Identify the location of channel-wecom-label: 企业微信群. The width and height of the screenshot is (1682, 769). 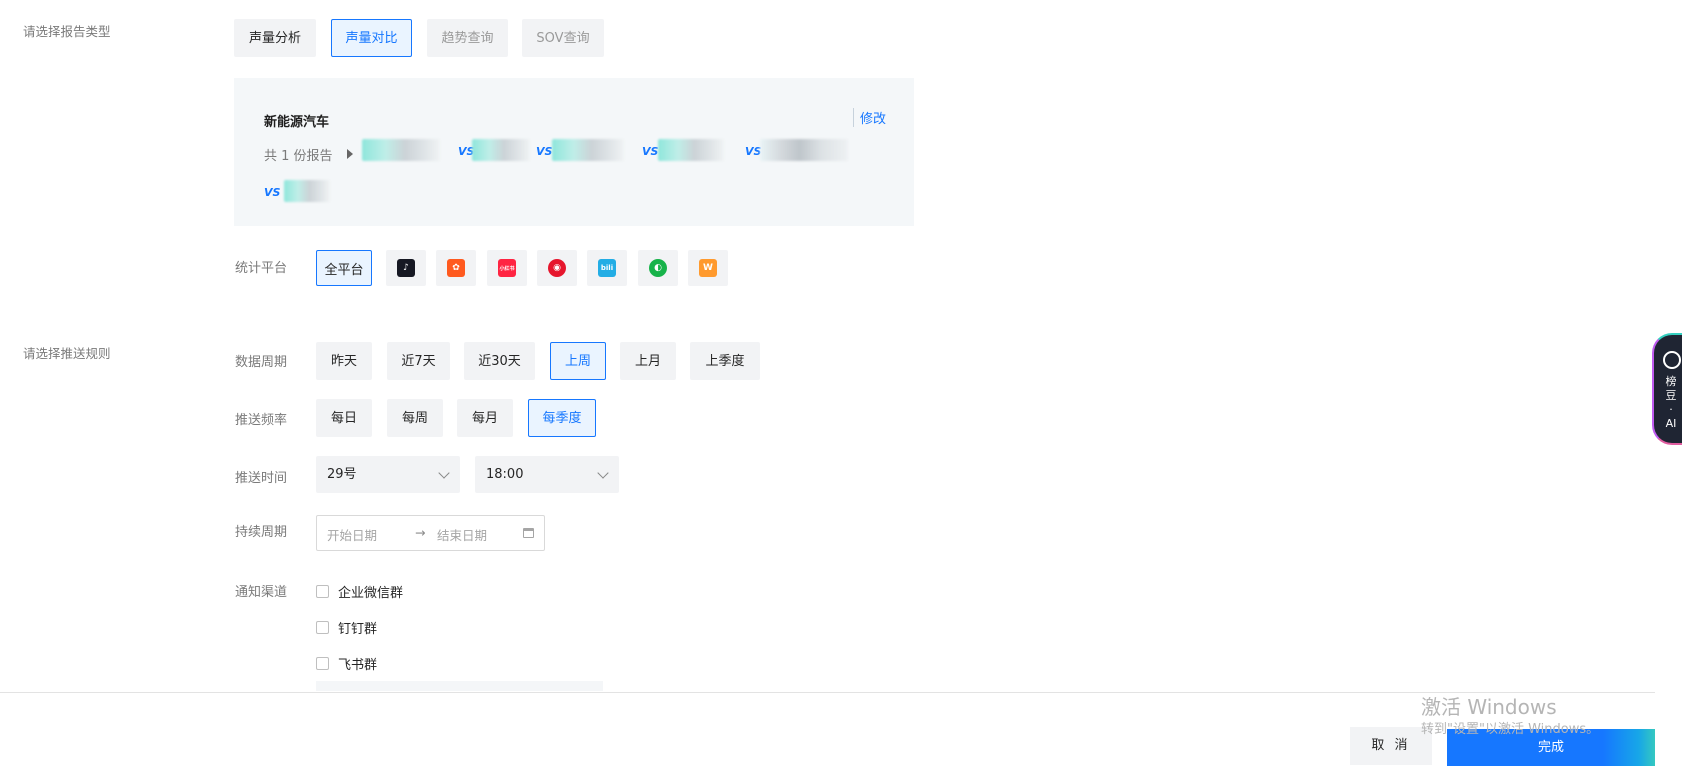
(371, 593).